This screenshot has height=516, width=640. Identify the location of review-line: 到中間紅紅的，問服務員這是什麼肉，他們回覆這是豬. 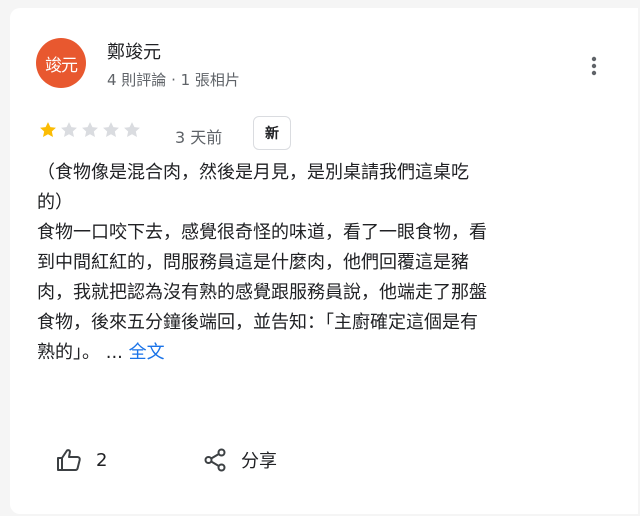
(253, 262).